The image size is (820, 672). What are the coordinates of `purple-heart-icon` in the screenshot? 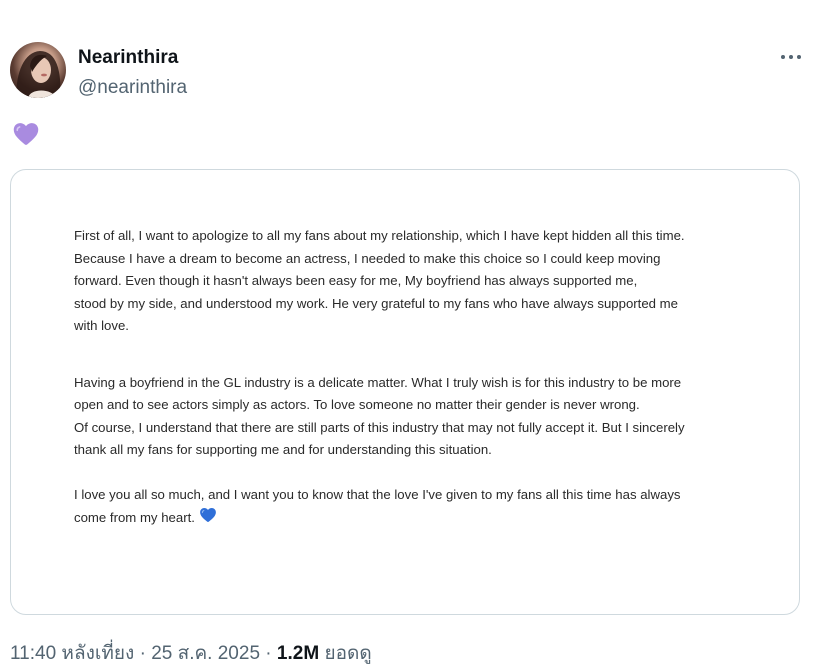 It's located at (26, 134).